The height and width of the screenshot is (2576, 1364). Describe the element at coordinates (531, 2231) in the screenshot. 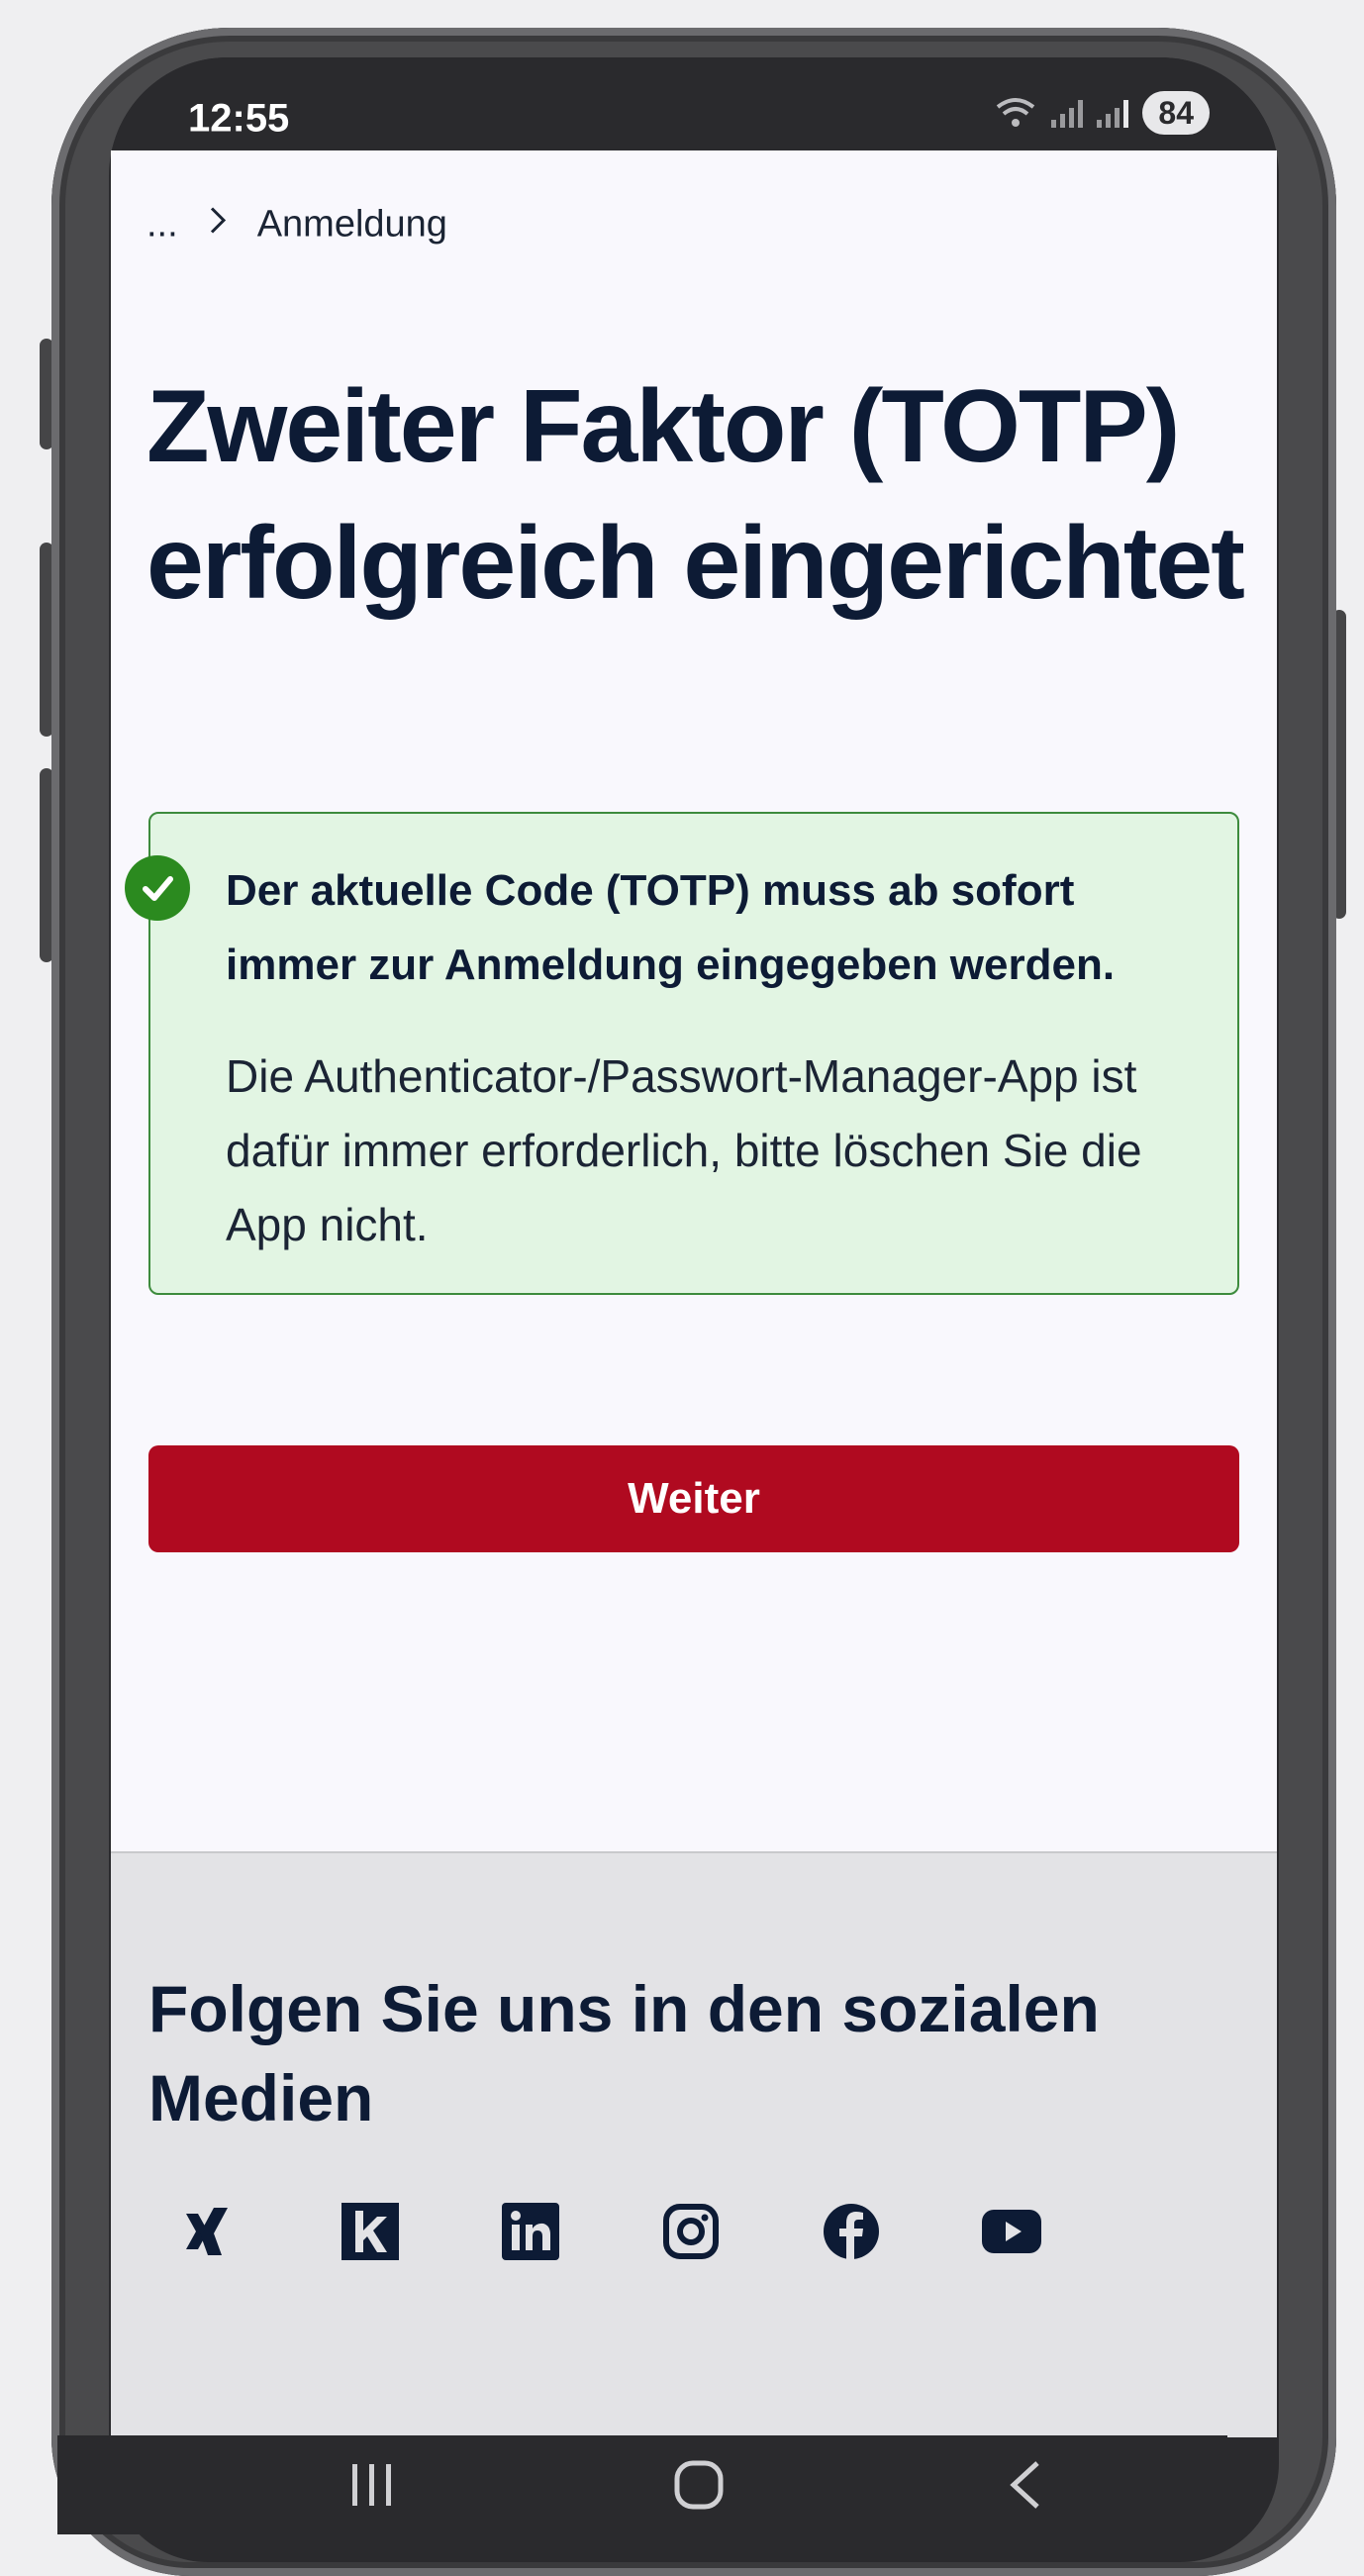

I see `linkedin-icon` at that location.